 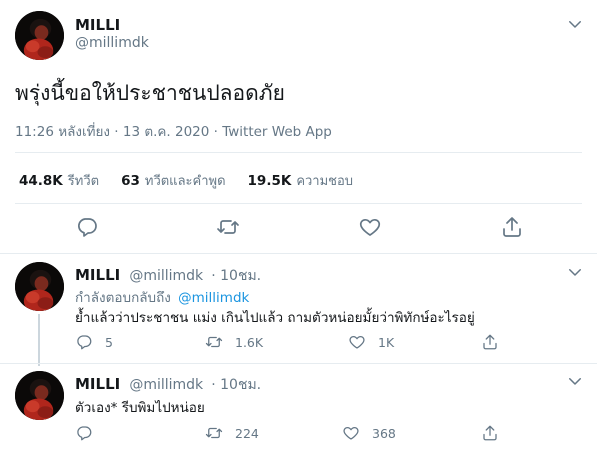 What do you see at coordinates (232, 433) in the screenshot?
I see `retweet-action: 224` at bounding box center [232, 433].